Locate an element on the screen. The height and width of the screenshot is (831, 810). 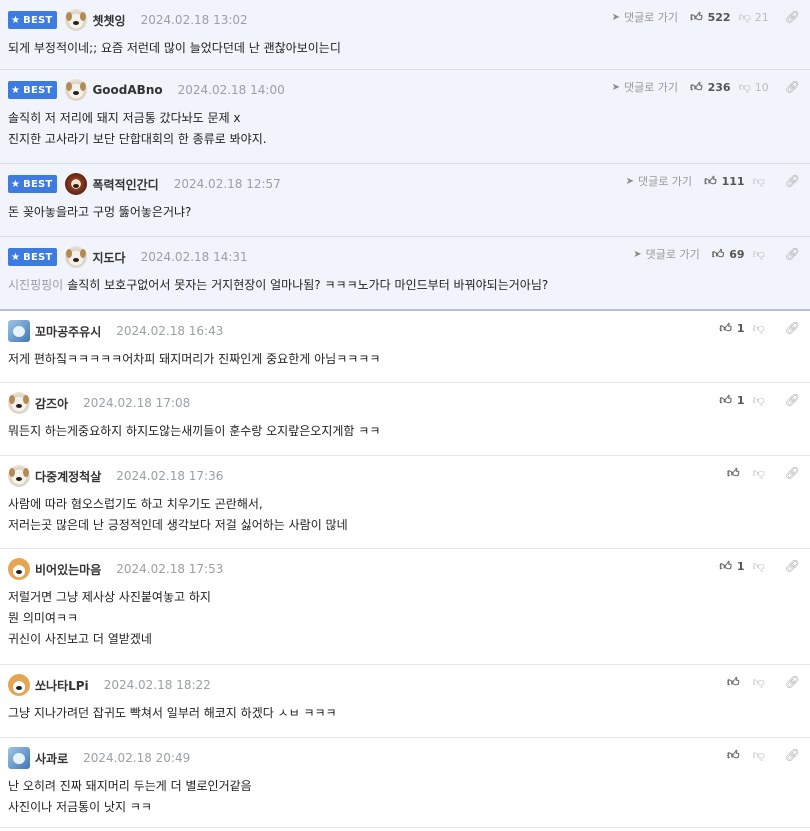
comment-date: 2024.02.18 20:49 is located at coordinates (137, 758).